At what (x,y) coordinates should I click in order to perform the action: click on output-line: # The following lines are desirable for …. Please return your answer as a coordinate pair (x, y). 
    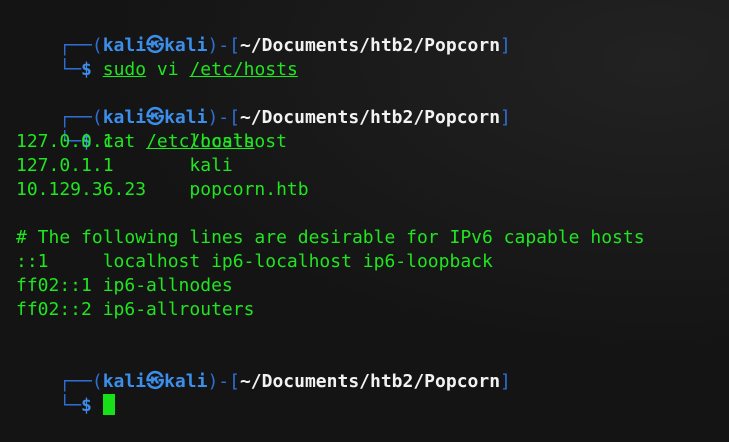
    Looking at the image, I should click on (330, 237).